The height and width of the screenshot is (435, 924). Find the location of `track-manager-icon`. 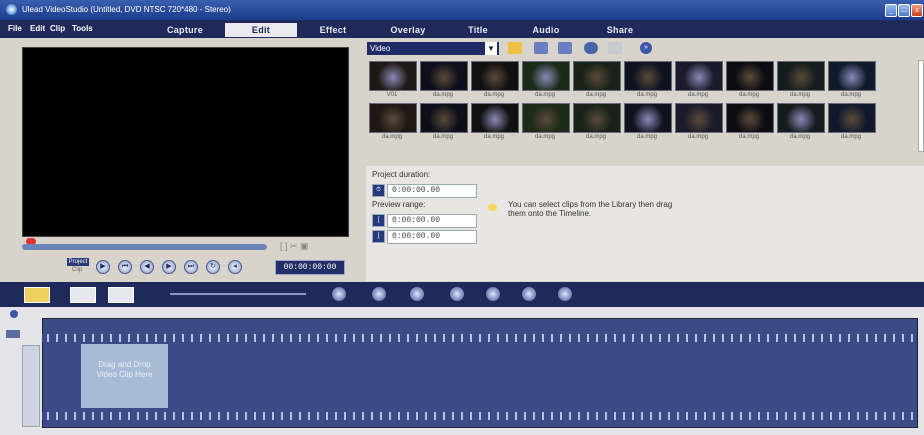

track-manager-icon is located at coordinates (13, 334).